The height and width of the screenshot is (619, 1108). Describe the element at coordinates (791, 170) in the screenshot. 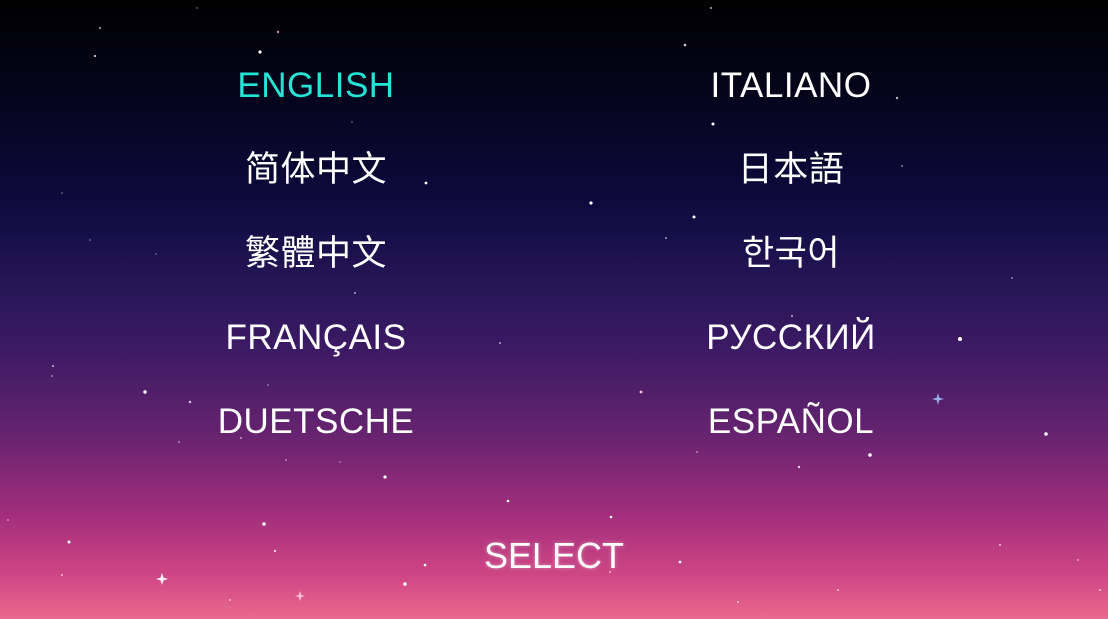

I see `language-option-japanese: 日本語` at that location.